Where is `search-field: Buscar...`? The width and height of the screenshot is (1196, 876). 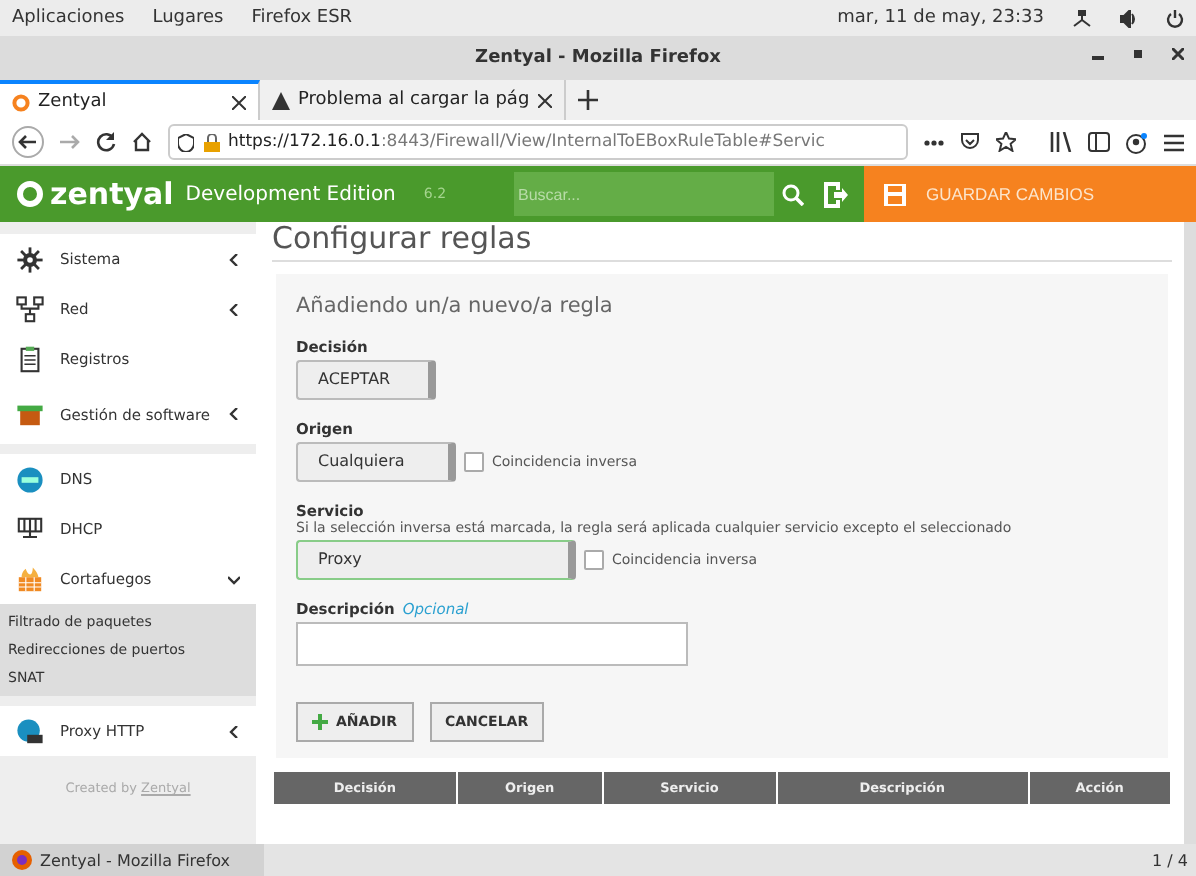 search-field: Buscar... is located at coordinates (644, 194).